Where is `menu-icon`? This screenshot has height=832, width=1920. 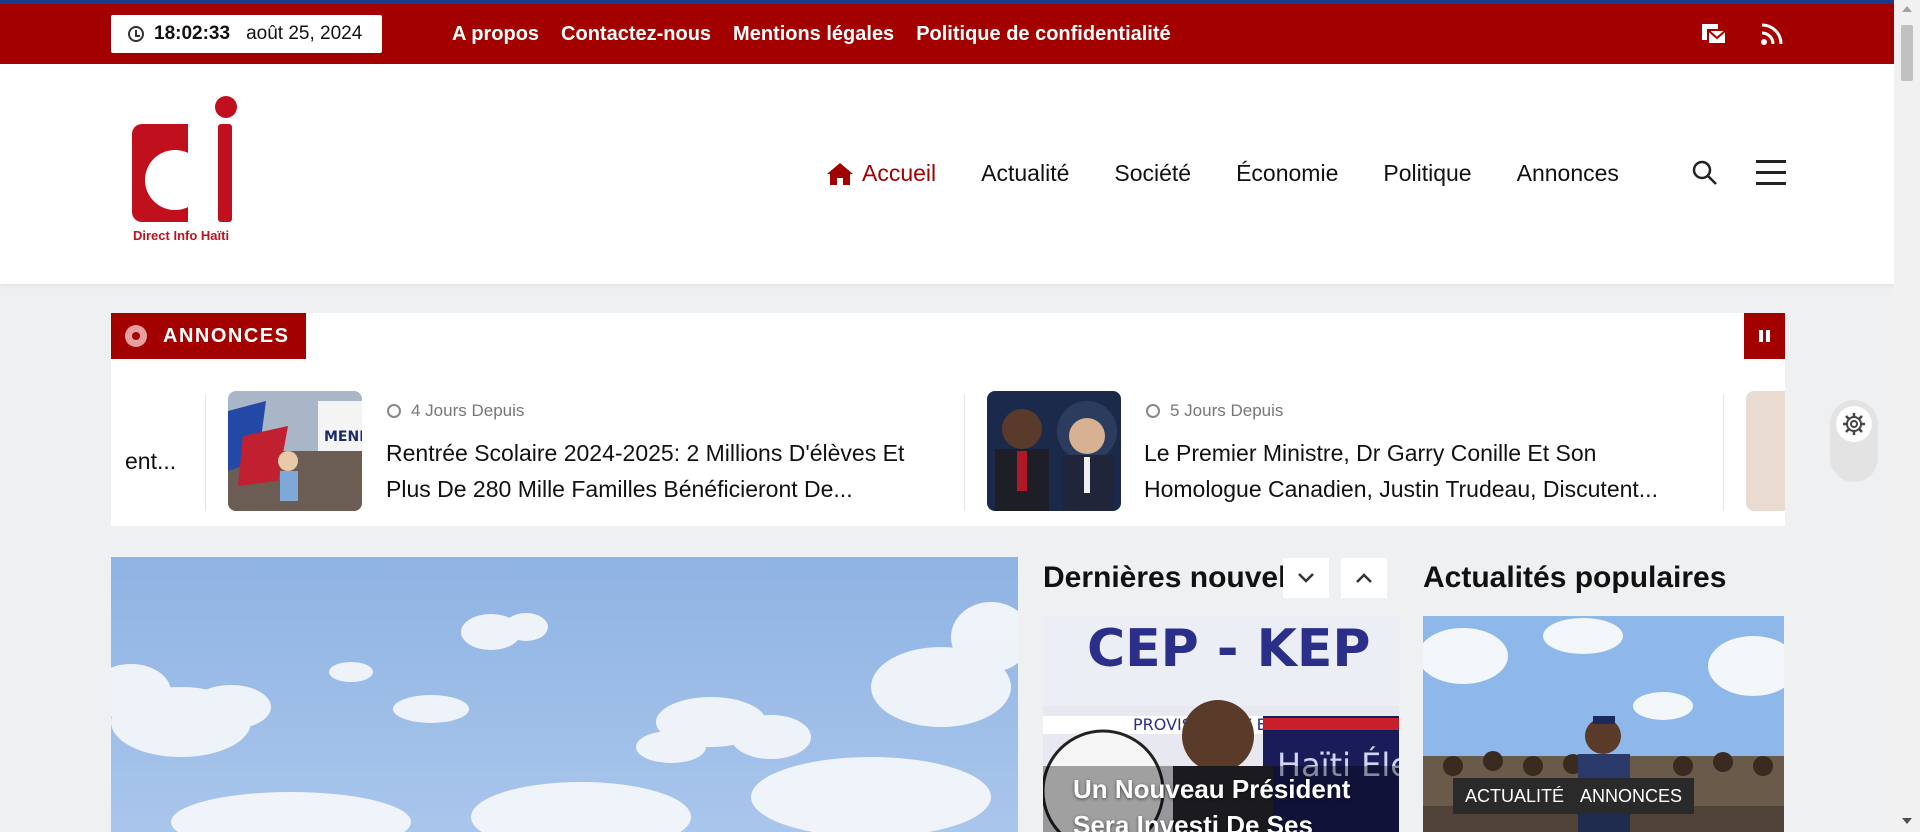 menu-icon is located at coordinates (1771, 176).